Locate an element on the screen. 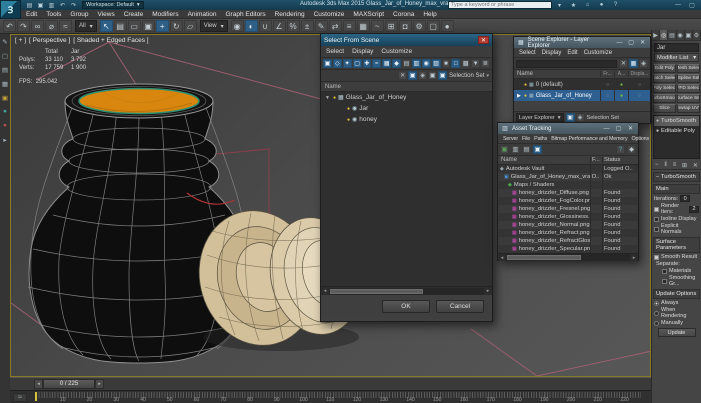 Image resolution: width=701 pixels, height=403 pixels. filter-icon: ▼ is located at coordinates (475, 63).